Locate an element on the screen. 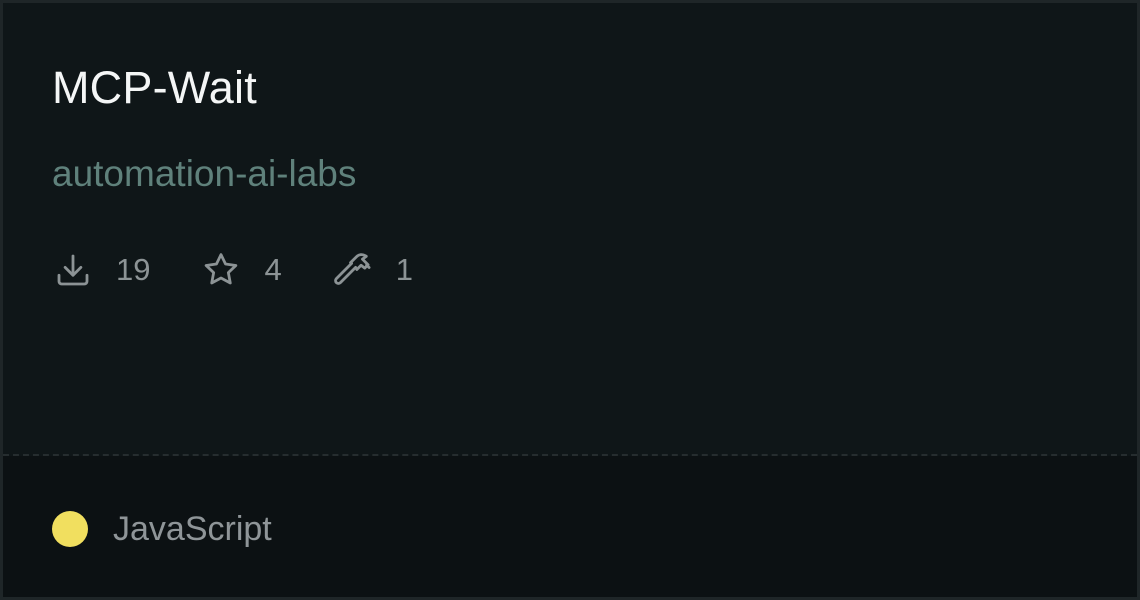 The height and width of the screenshot is (600, 1140). stats-row: 19 4 1 is located at coordinates (257, 270).